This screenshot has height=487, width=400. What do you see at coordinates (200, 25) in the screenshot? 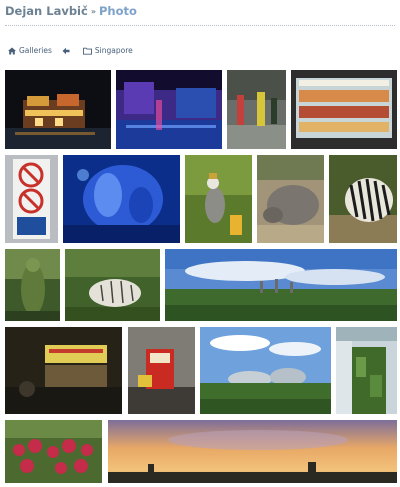
I see `header-divider` at bounding box center [200, 25].